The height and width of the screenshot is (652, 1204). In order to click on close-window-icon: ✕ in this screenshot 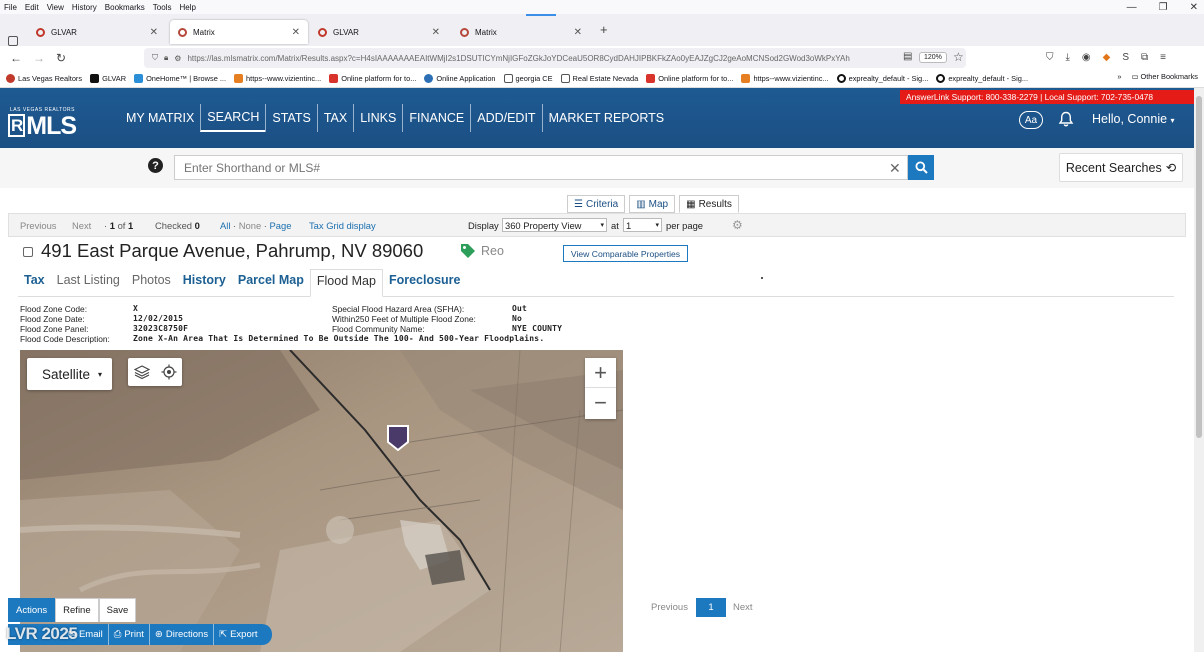, I will do `click(1194, 7)`.